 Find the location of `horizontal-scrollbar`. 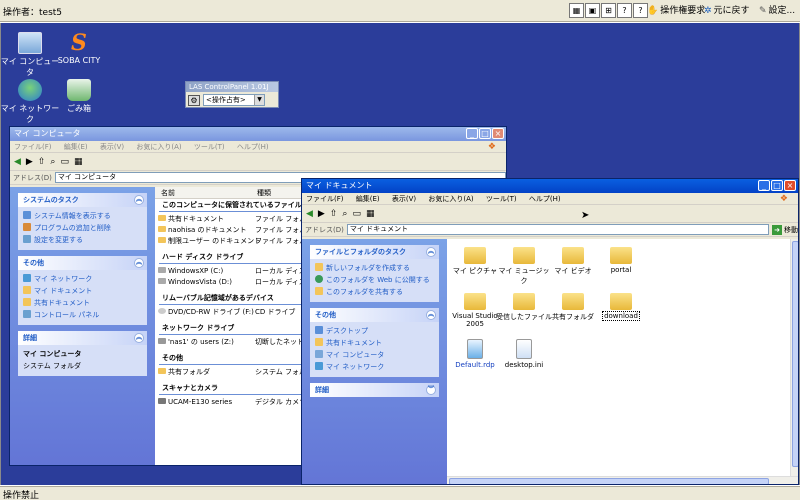

horizontal-scrollbar is located at coordinates (622, 480).